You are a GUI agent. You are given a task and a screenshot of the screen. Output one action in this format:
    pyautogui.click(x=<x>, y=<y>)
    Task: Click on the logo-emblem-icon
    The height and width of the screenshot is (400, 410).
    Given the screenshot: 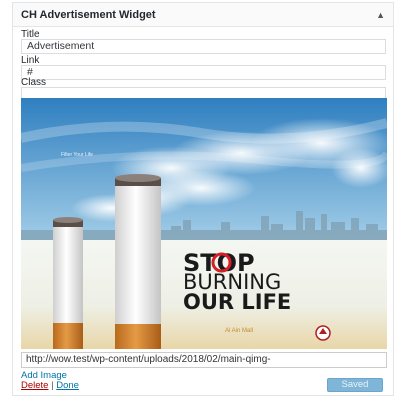 What is the action you would take?
    pyautogui.click(x=323, y=333)
    